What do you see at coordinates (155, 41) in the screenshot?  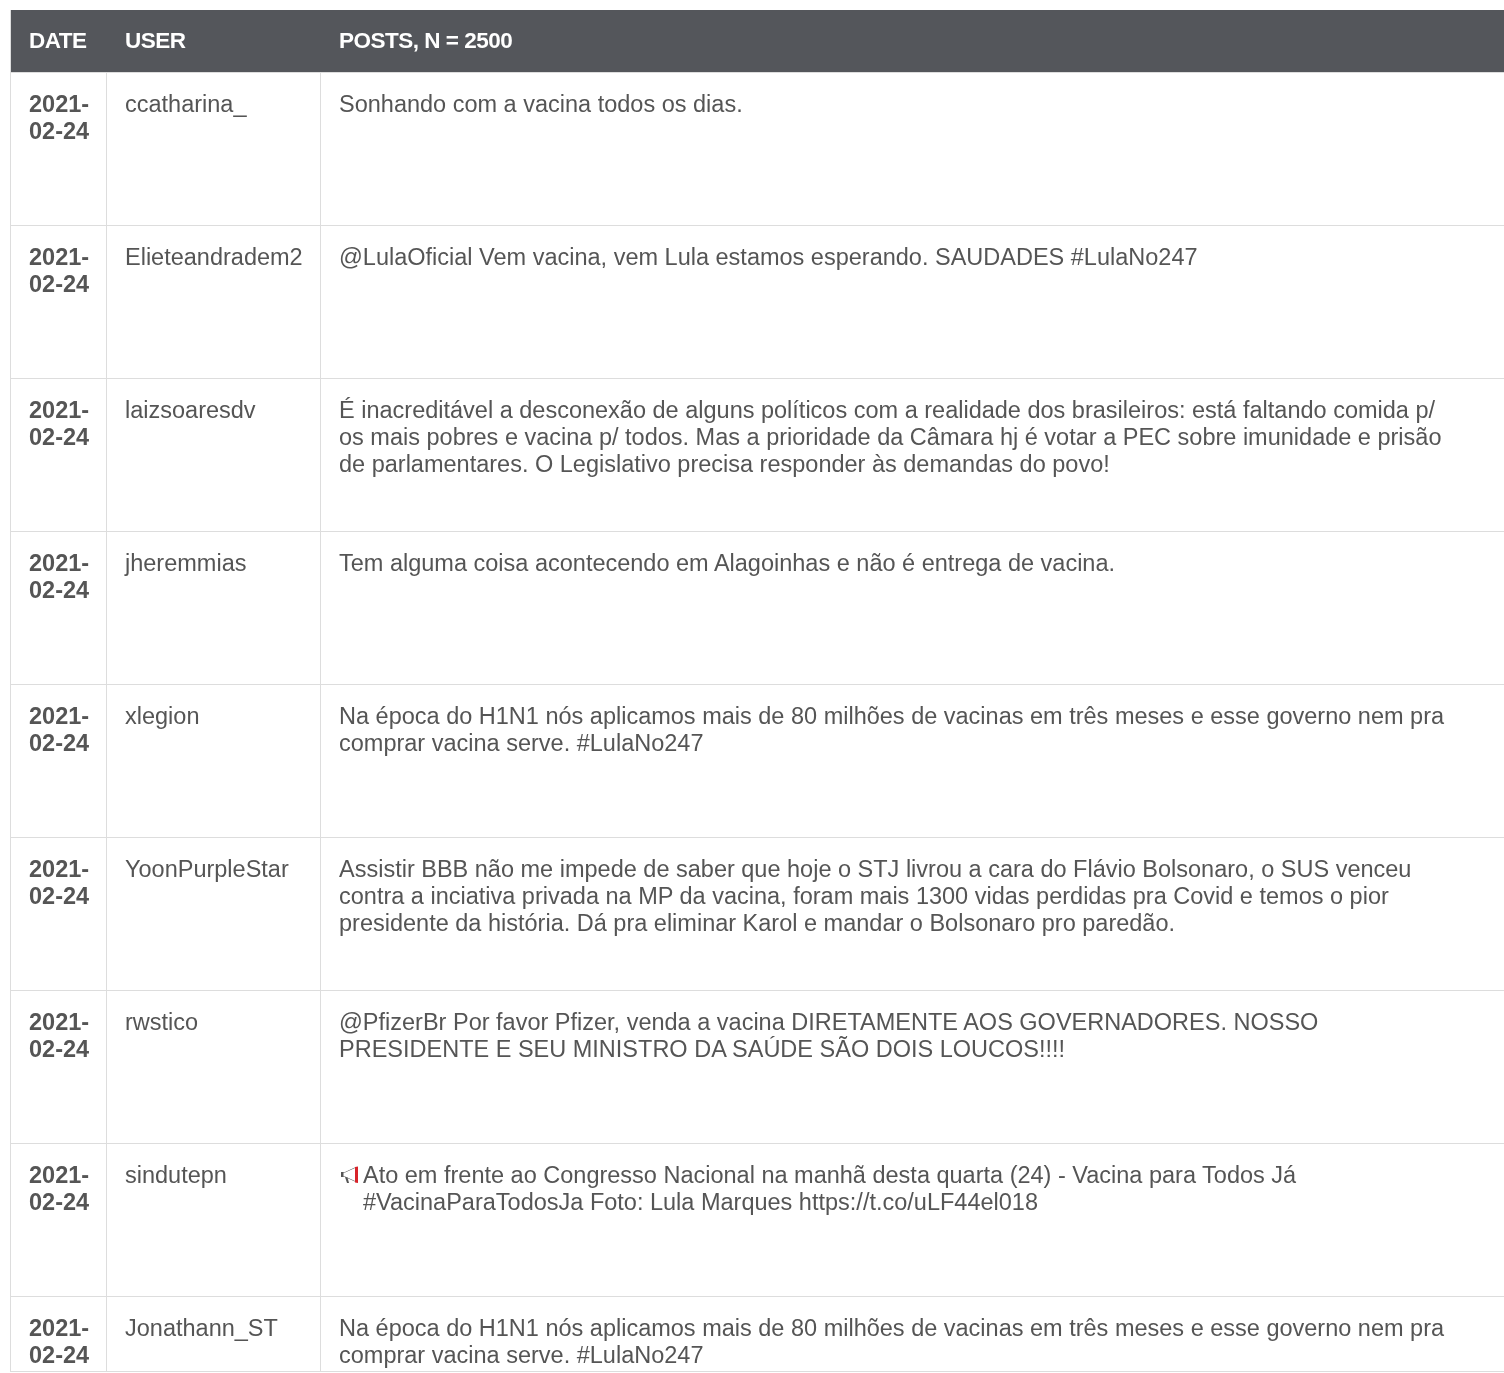 I see `column-header: USER` at bounding box center [155, 41].